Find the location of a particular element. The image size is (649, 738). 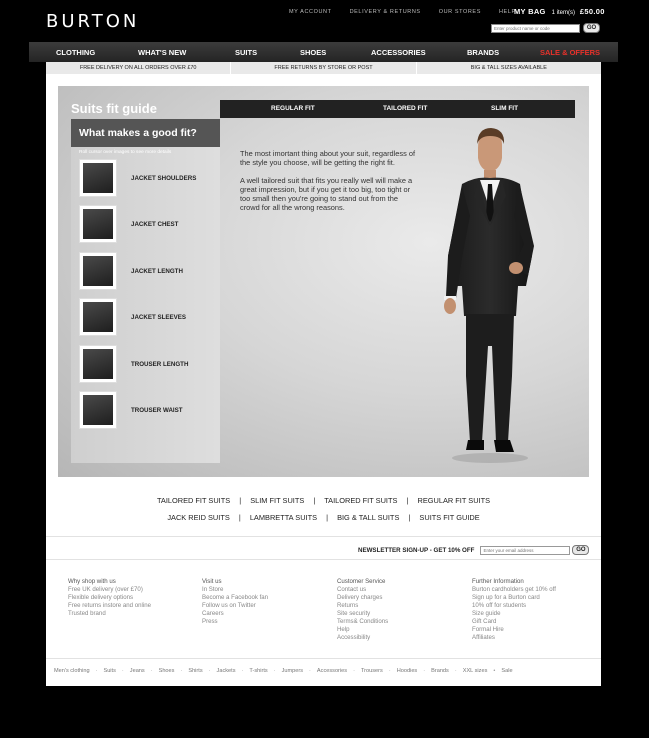

nav-suits: SUITS is located at coordinates (246, 52).